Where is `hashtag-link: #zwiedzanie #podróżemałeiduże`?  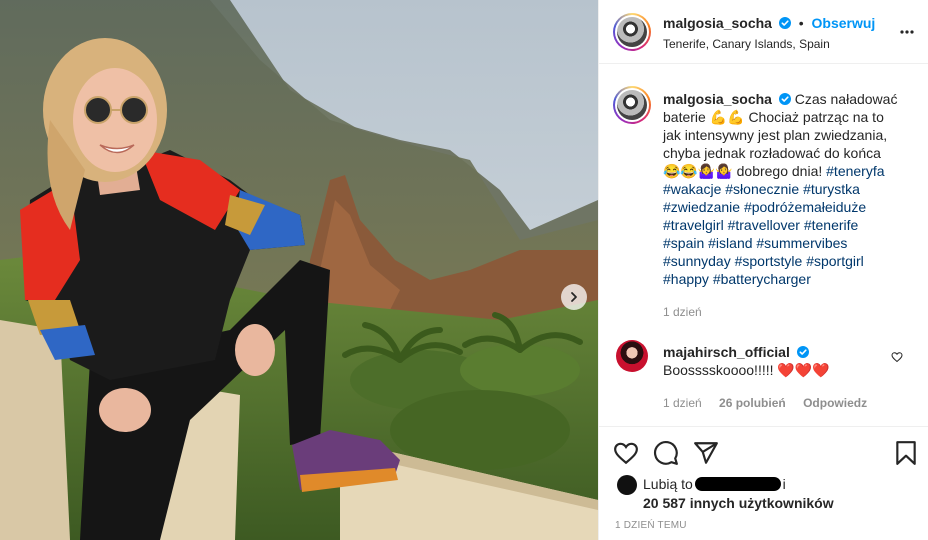 hashtag-link: #zwiedzanie #podróżemałeiduże is located at coordinates (764, 207).